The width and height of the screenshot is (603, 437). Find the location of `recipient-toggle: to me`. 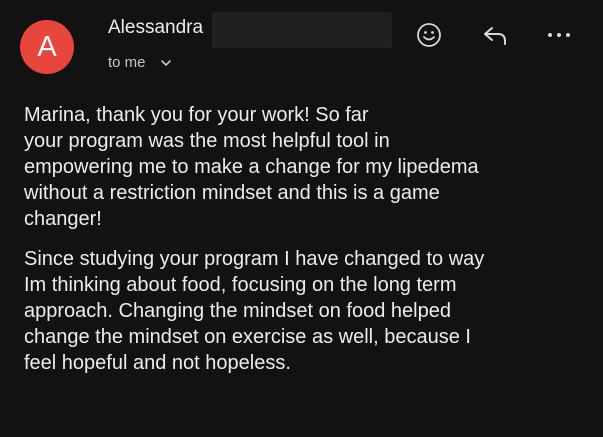

recipient-toggle: to me is located at coordinates (140, 62).